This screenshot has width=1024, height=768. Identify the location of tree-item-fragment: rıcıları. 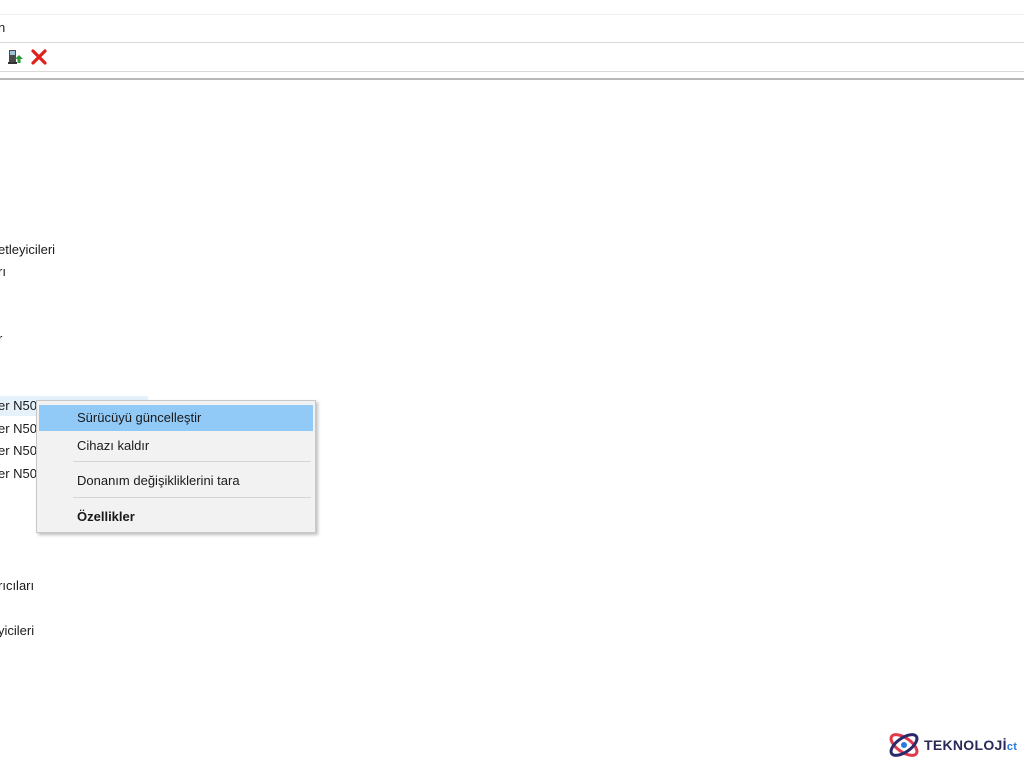
(17, 586).